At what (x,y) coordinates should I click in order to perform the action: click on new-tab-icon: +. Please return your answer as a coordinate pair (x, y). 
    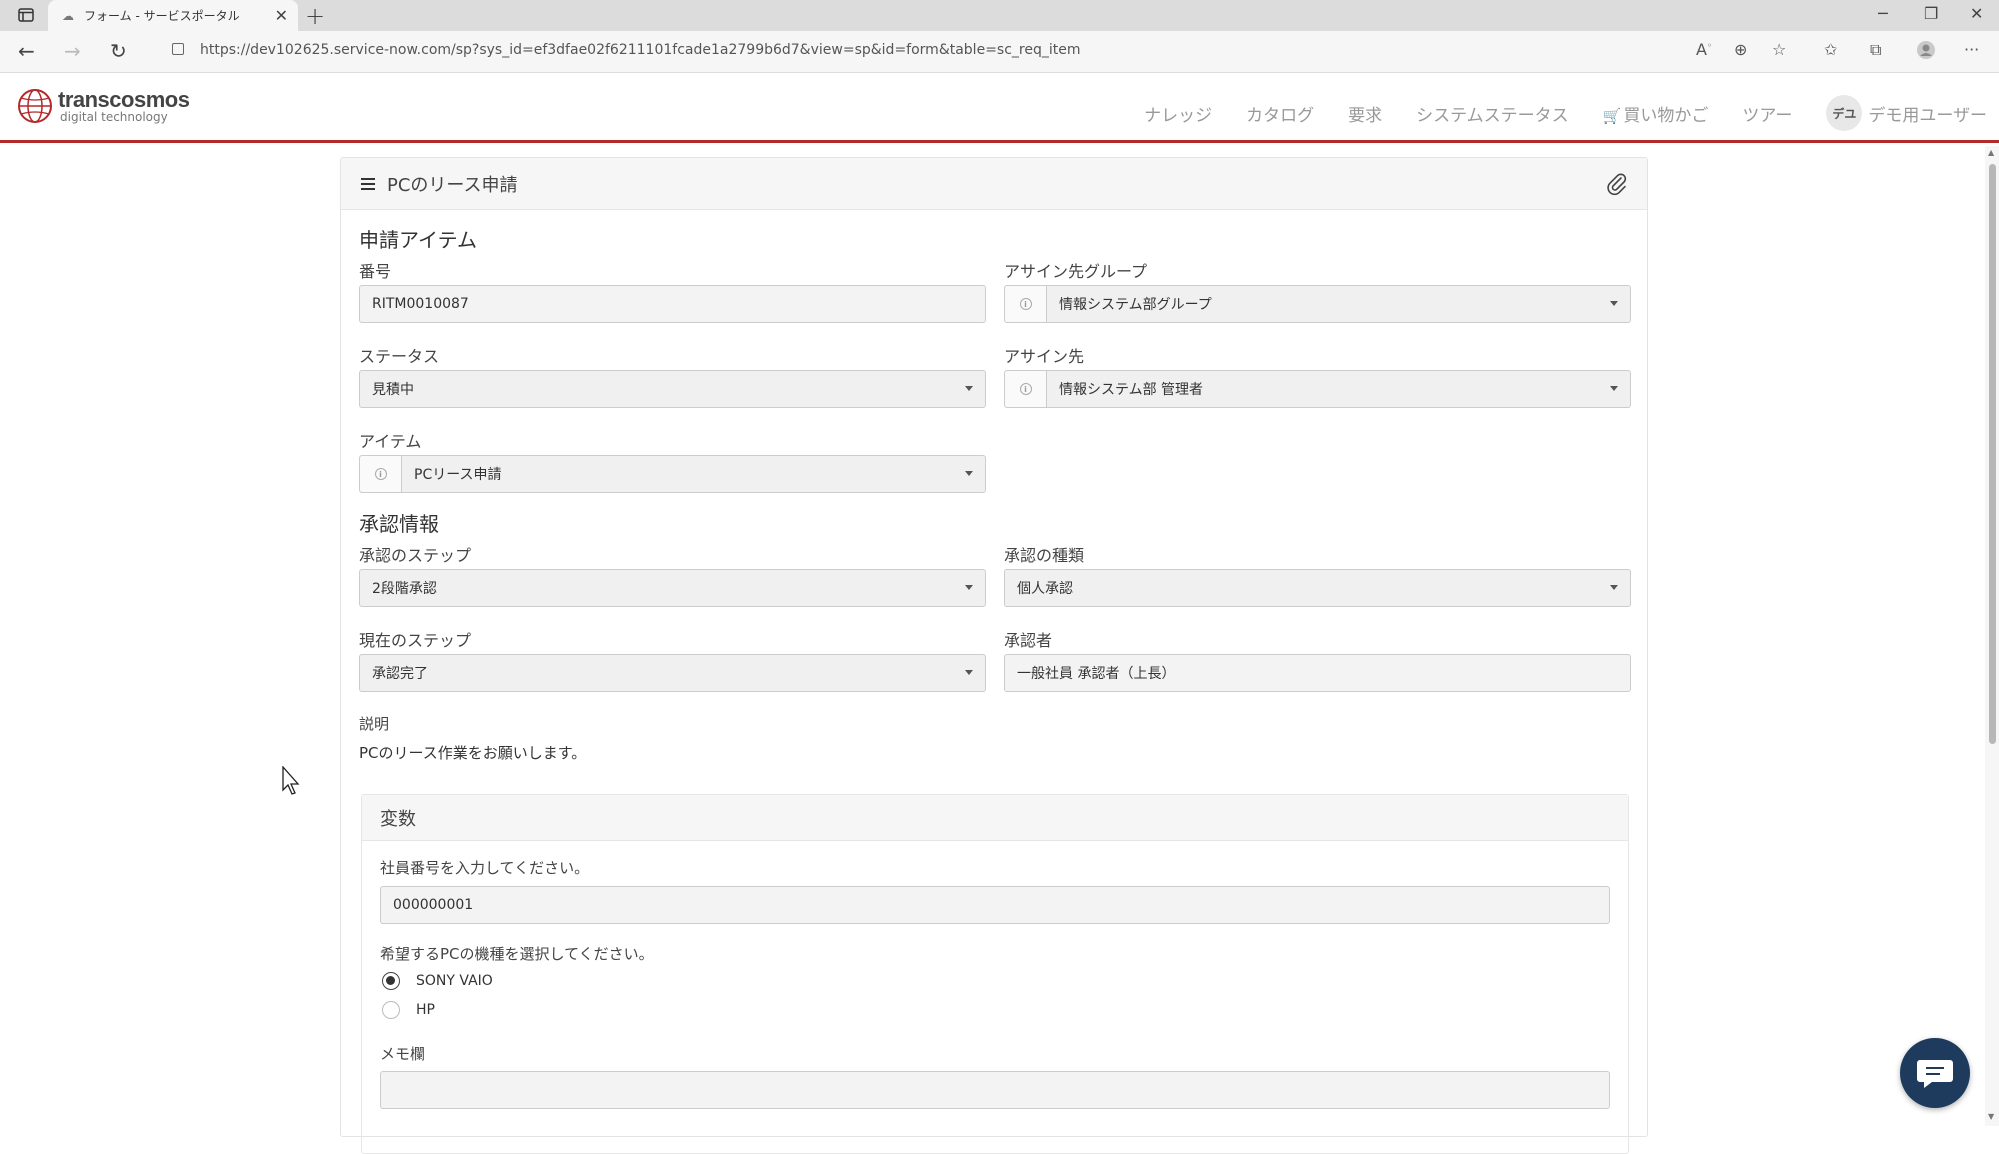
    Looking at the image, I should click on (315, 16).